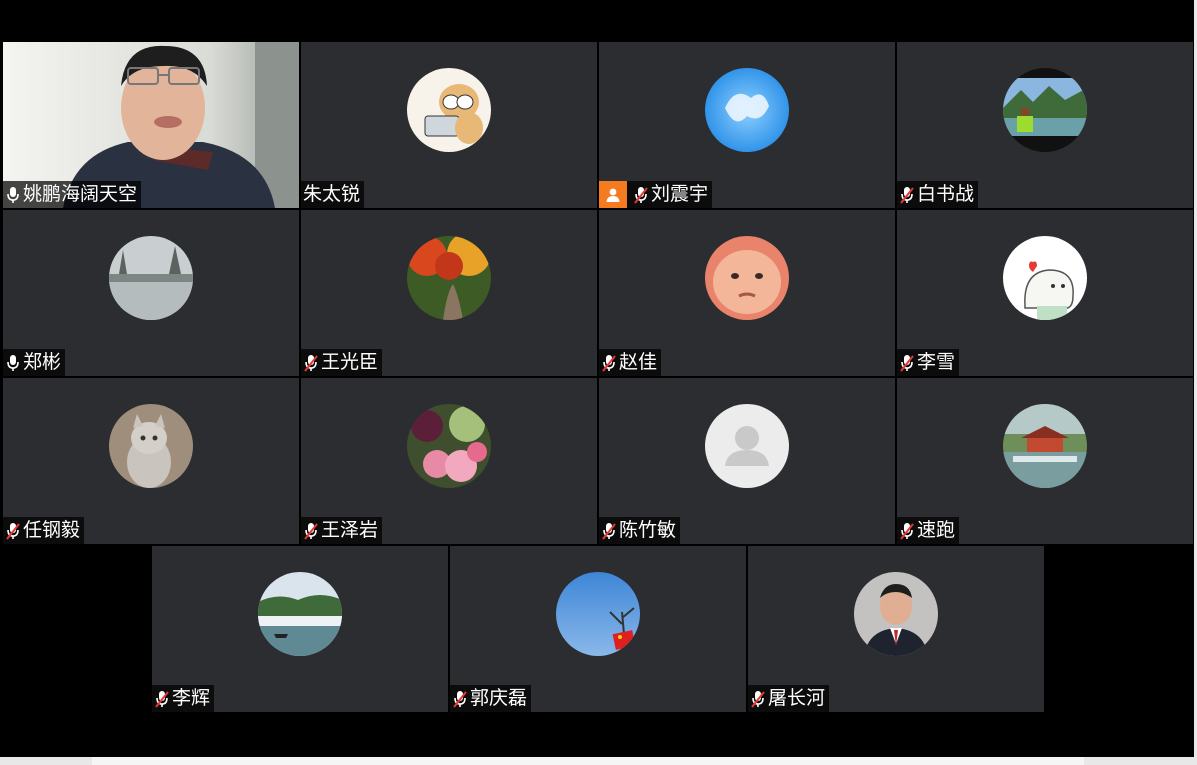  I want to click on participant-name-bar: 赵佳, so click(630, 362).